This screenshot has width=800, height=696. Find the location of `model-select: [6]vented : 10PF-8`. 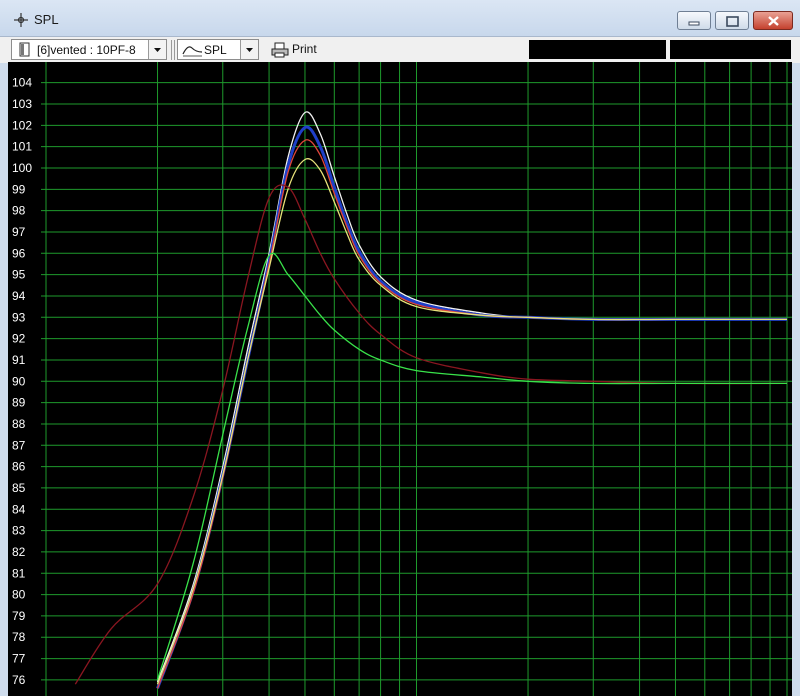

model-select: [6]vented : 10PF-8 is located at coordinates (89, 49).